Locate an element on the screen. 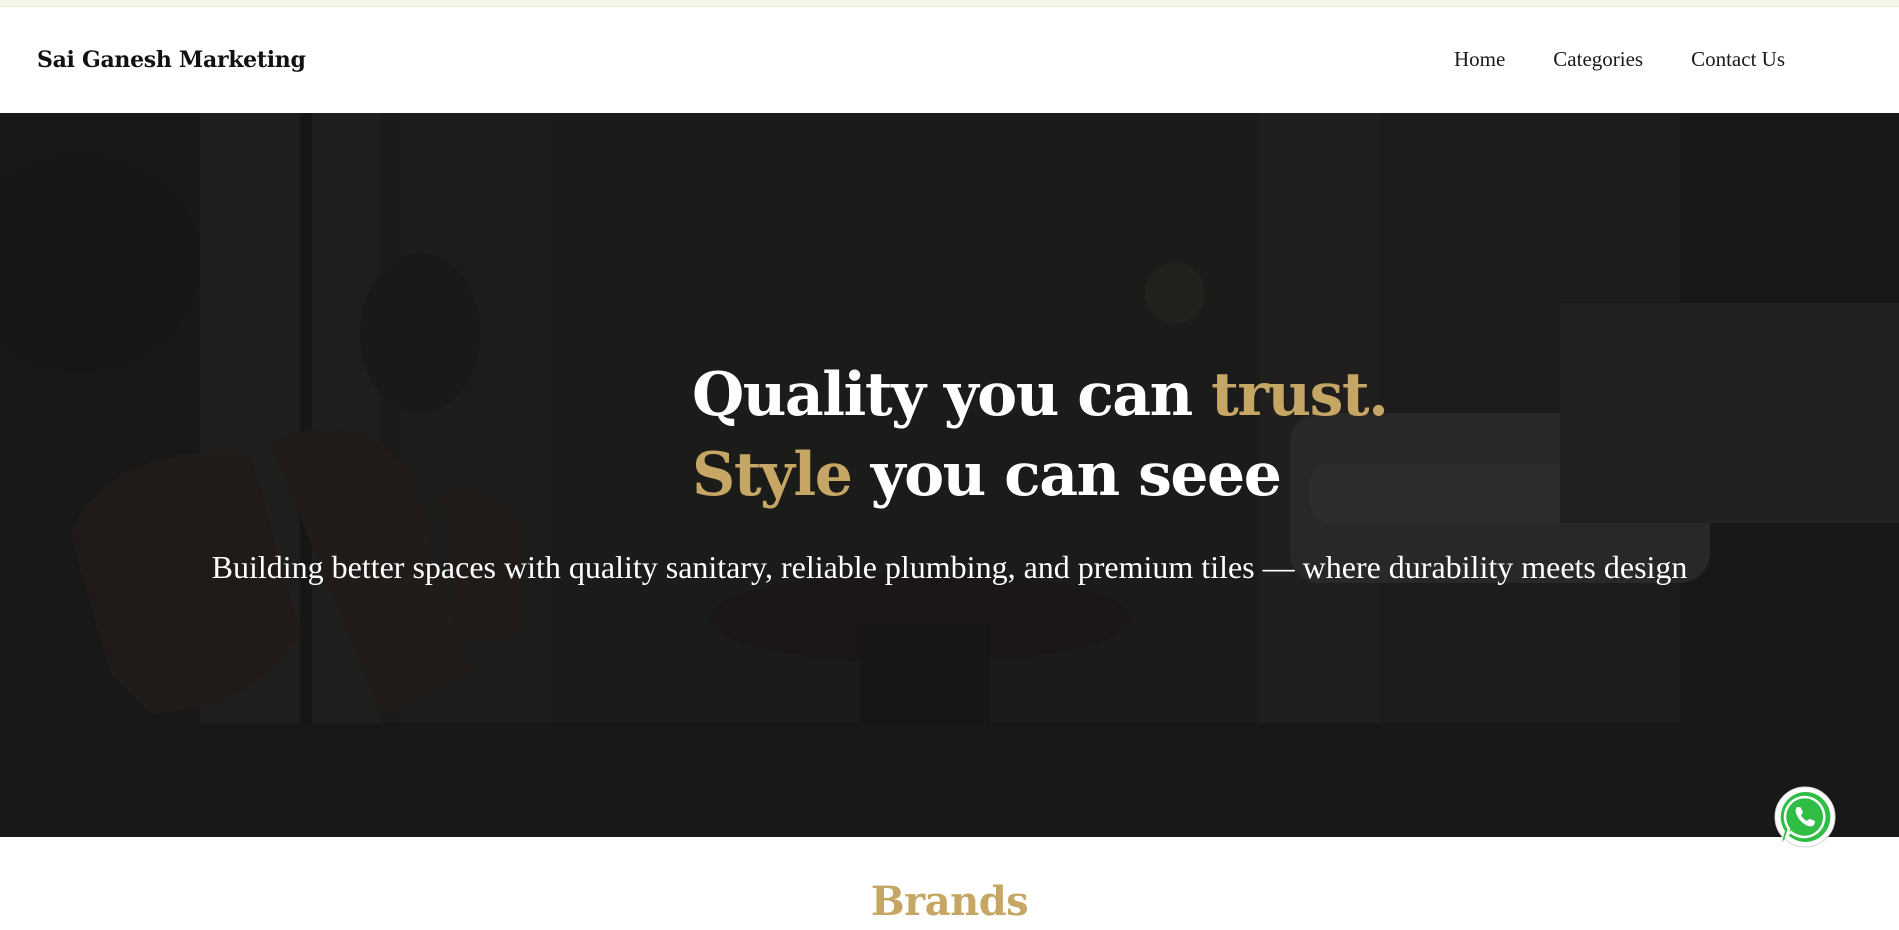  headline-see-text: you can seee is located at coordinates (1076, 475).